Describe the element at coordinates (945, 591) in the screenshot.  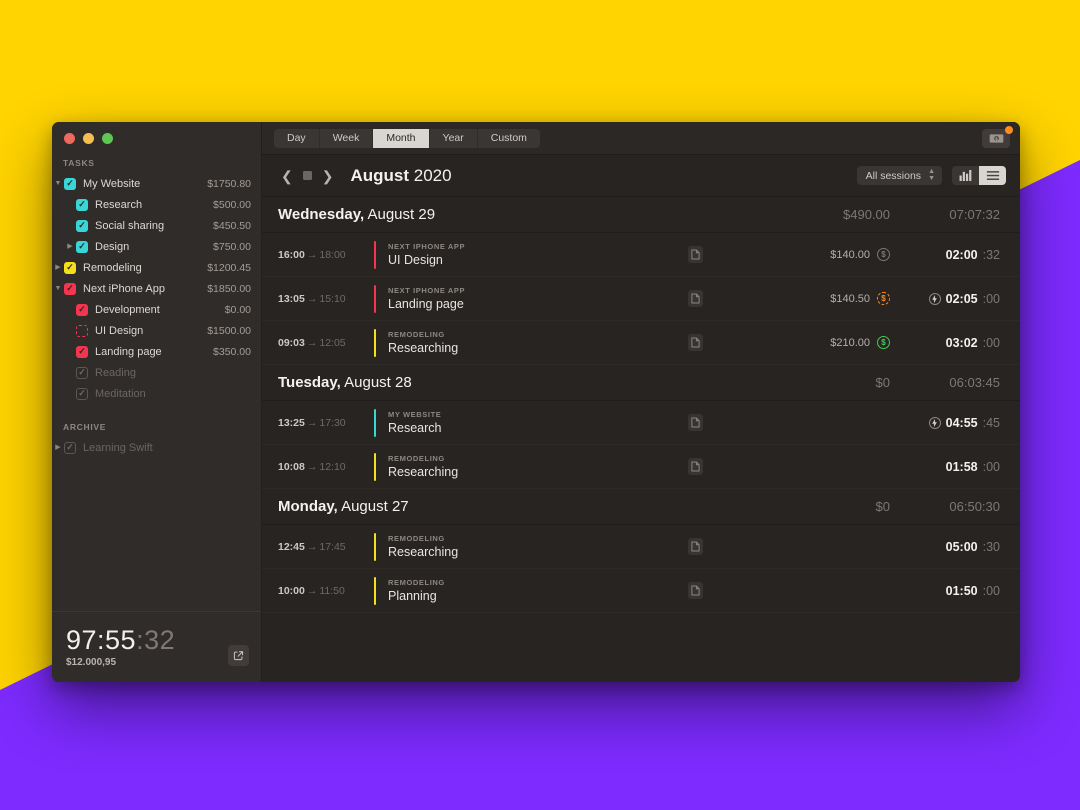
I see `session-duration: 01:50:00` at that location.